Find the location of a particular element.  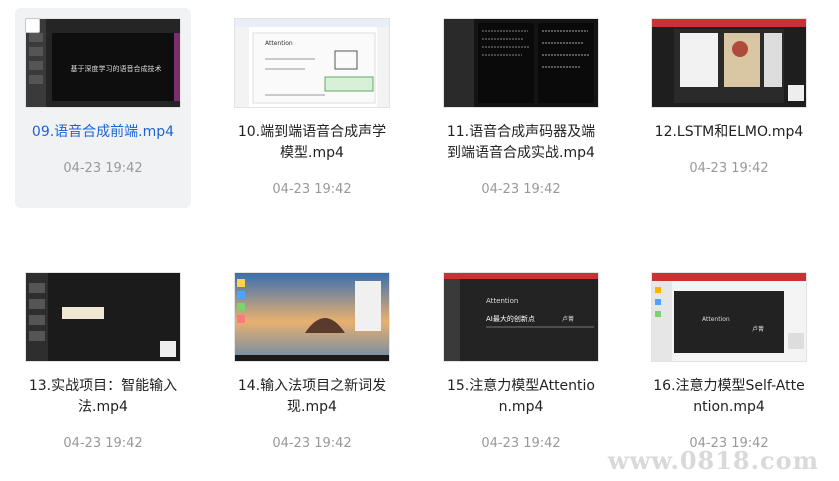

video-item-13: 13.实战项目：智能输入 法.mp4 04-23 19:42 is located at coordinates (103, 362).